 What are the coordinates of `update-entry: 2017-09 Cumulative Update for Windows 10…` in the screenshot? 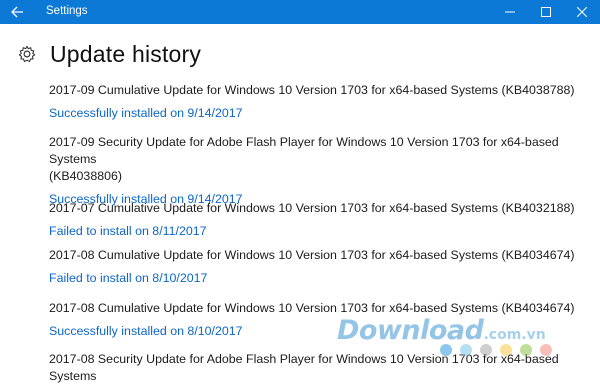 It's located at (312, 102).